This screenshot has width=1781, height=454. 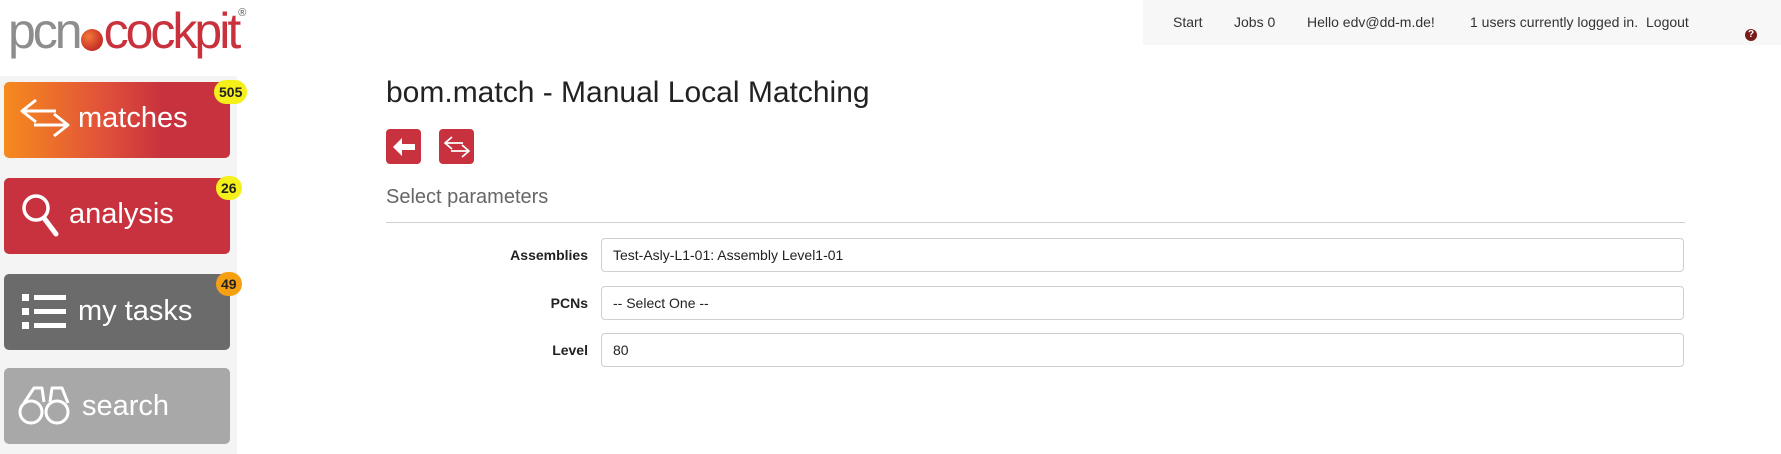 What do you see at coordinates (728, 255) in the screenshot?
I see `assemblies-value: Test-Asly-L1-01: Assembly Level1-01` at bounding box center [728, 255].